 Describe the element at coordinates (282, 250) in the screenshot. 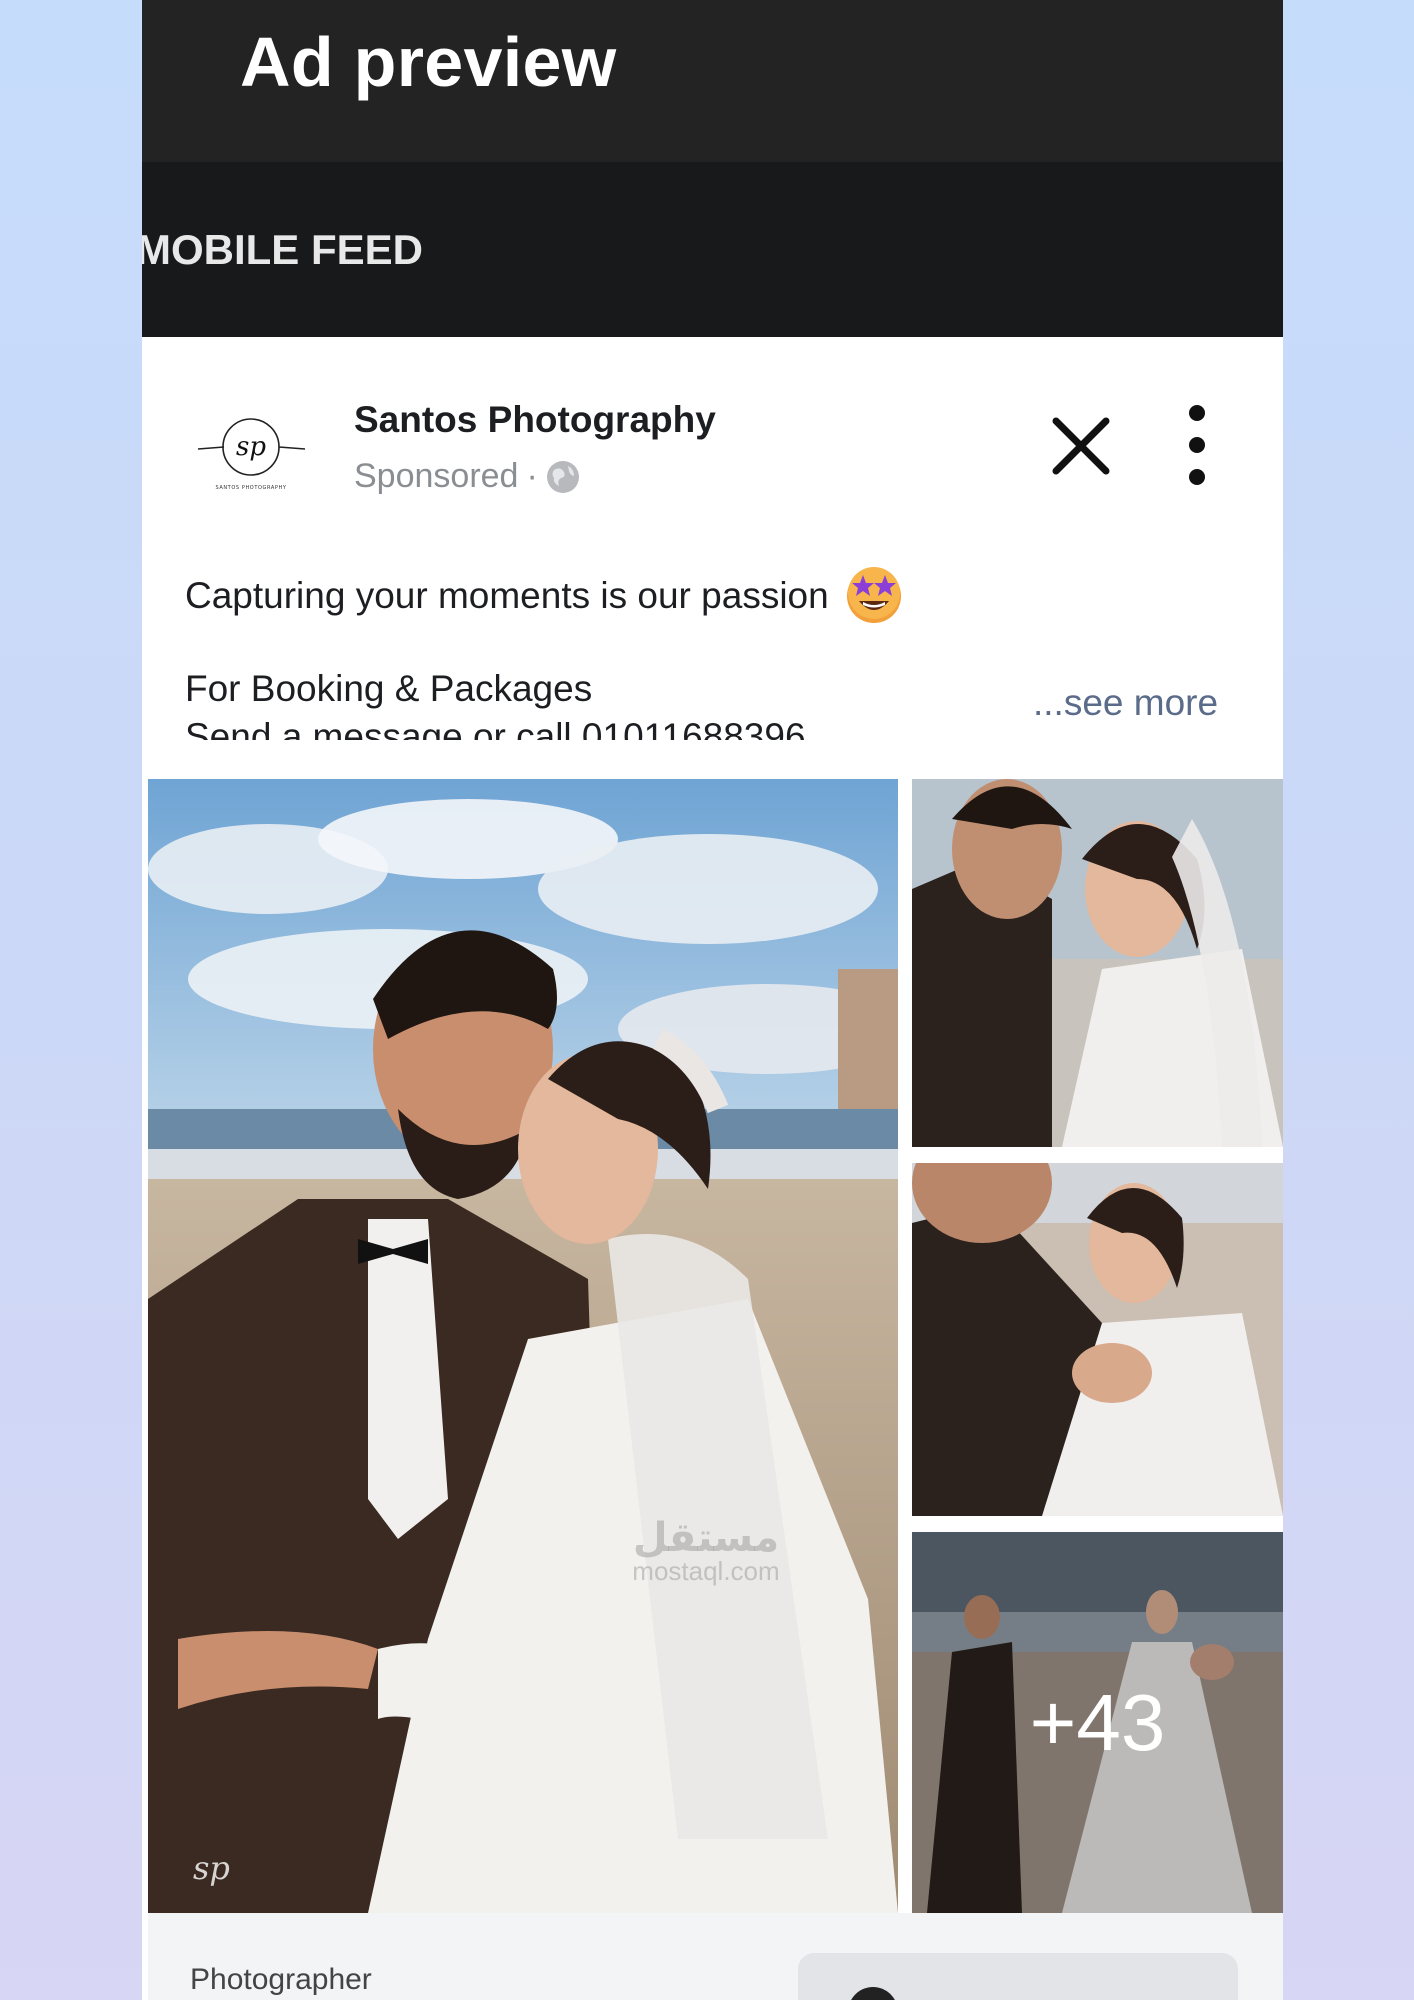

I see `tab-mobile-feed: MOBILE FEED` at that location.